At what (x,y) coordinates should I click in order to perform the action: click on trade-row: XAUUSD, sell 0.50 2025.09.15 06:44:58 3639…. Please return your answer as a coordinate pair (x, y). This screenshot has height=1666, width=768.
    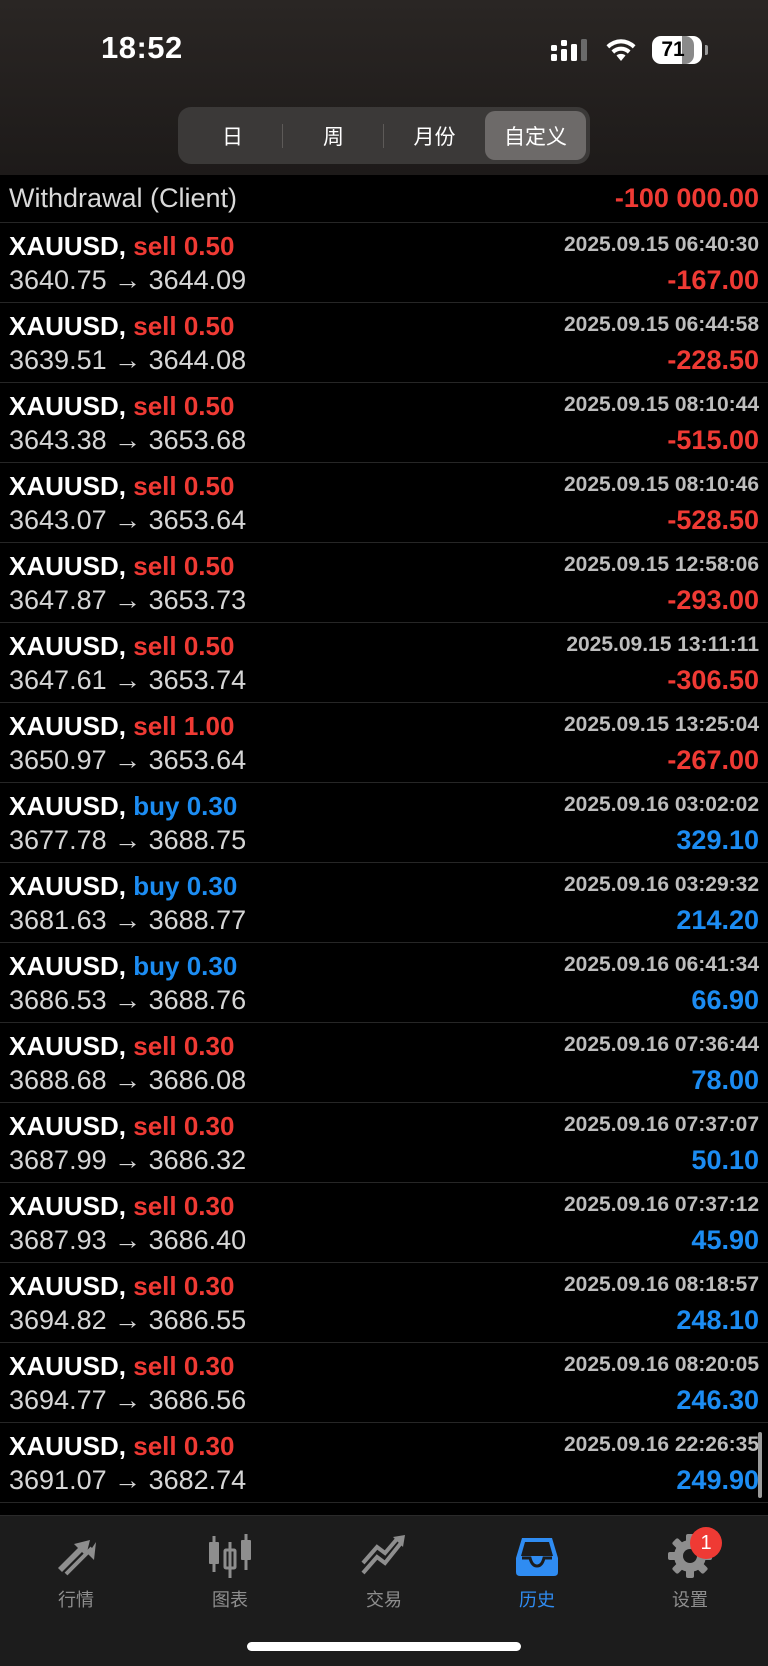
    Looking at the image, I should click on (384, 343).